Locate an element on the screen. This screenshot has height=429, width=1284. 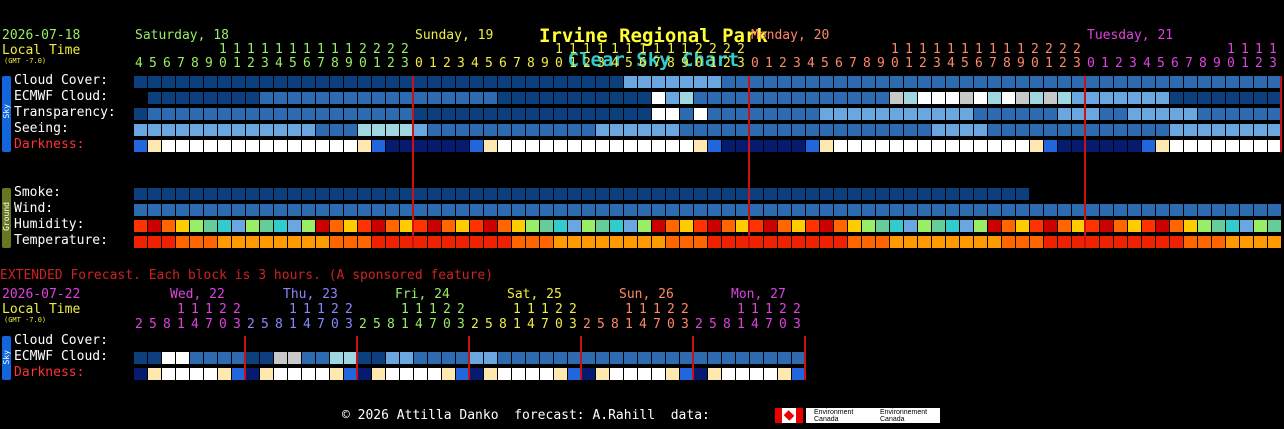
canada-flag-icon is located at coordinates (789, 415).